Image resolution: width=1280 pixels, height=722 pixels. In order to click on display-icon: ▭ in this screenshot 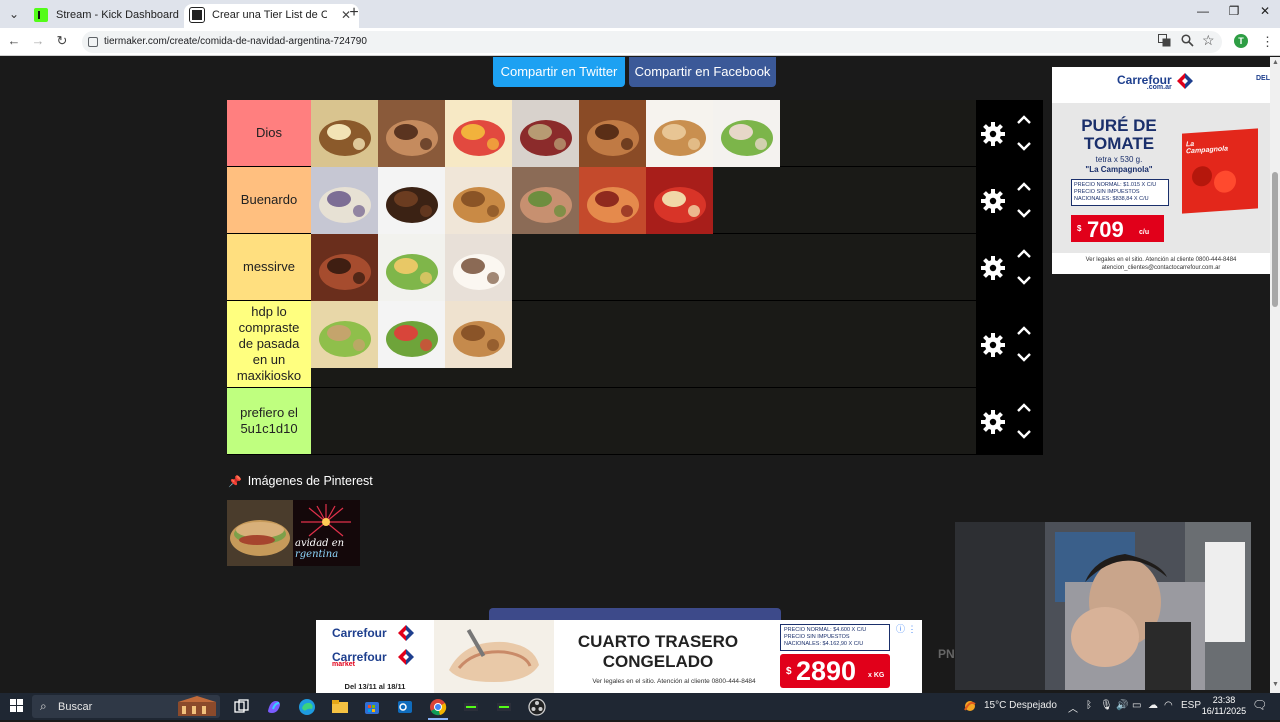, I will do `click(1136, 705)`.